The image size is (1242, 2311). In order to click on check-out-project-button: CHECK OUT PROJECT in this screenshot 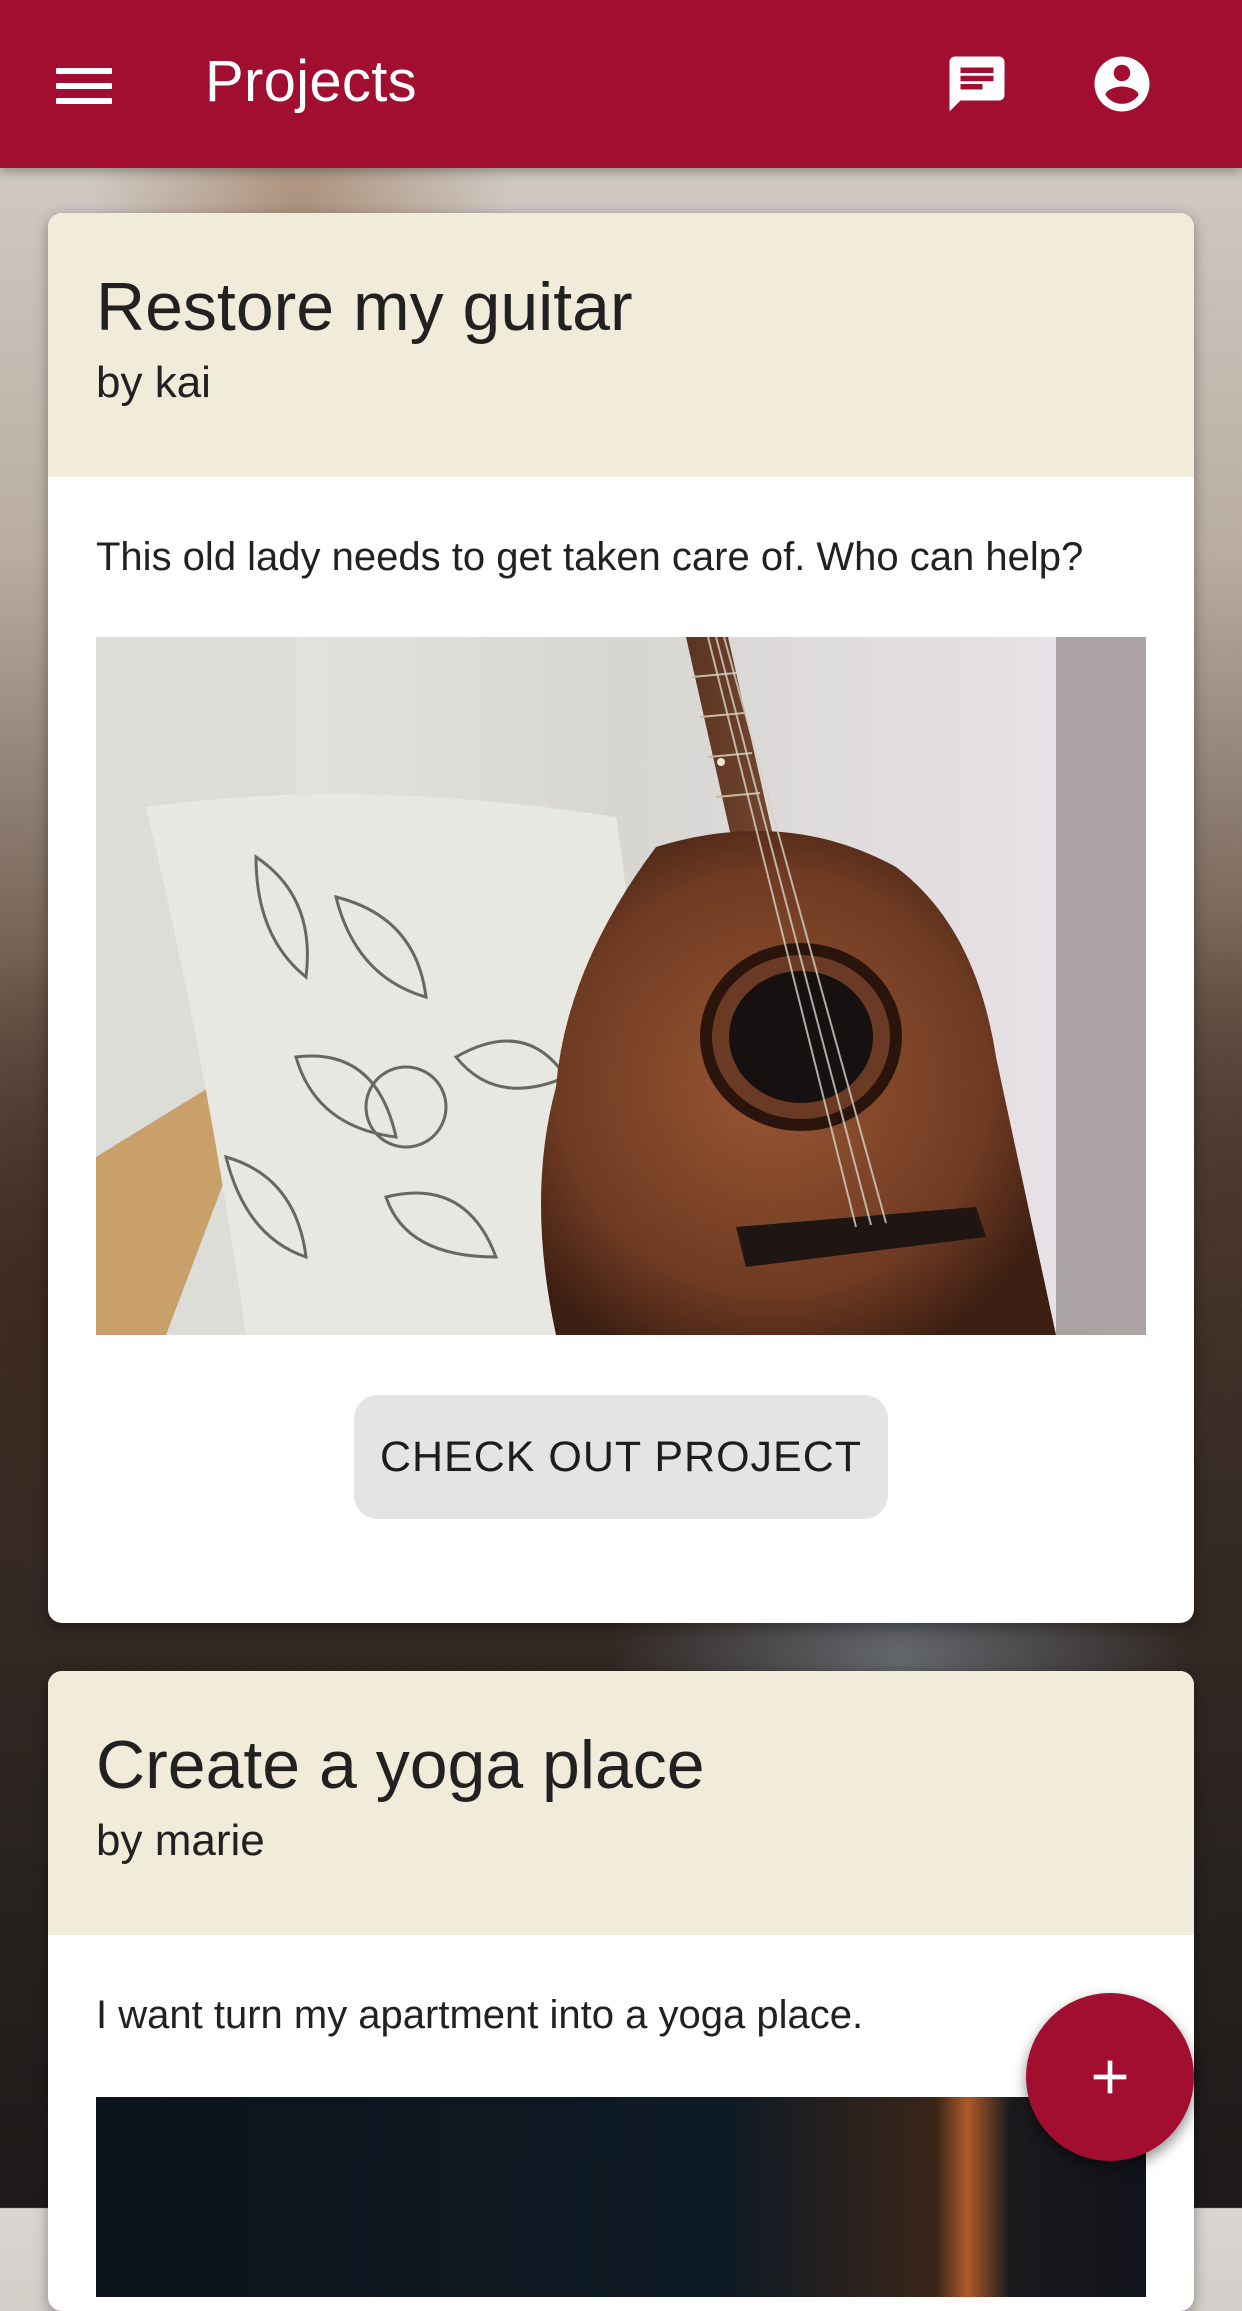, I will do `click(621, 1457)`.